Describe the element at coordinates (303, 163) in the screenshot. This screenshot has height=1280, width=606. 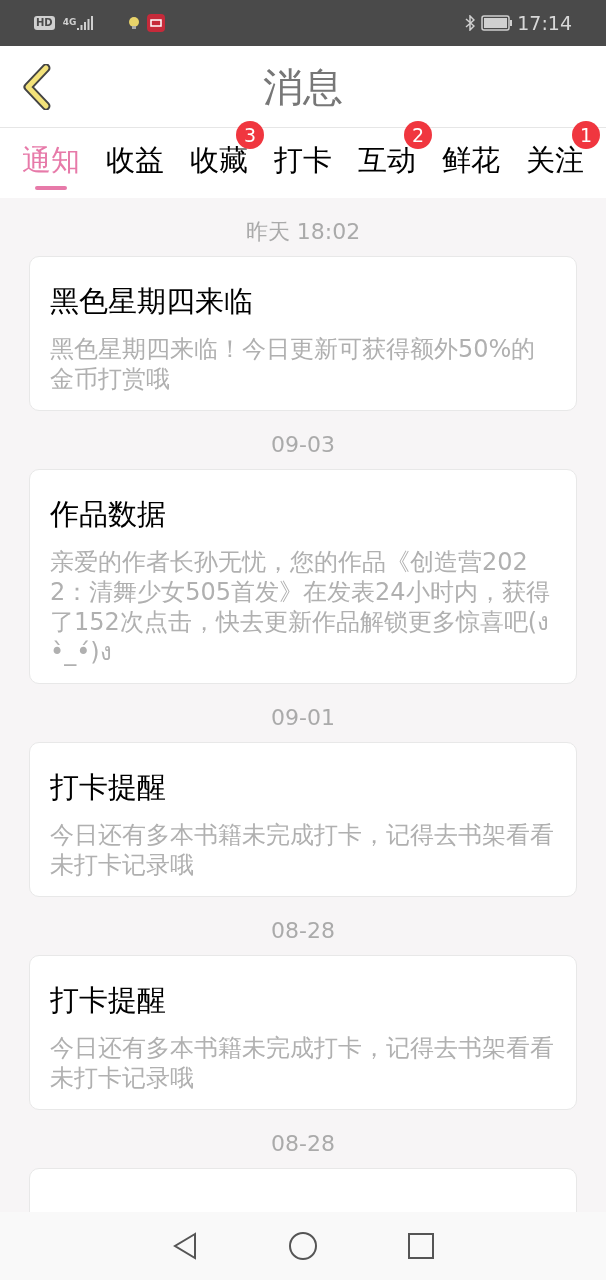
I see `tab: 打卡` at that location.